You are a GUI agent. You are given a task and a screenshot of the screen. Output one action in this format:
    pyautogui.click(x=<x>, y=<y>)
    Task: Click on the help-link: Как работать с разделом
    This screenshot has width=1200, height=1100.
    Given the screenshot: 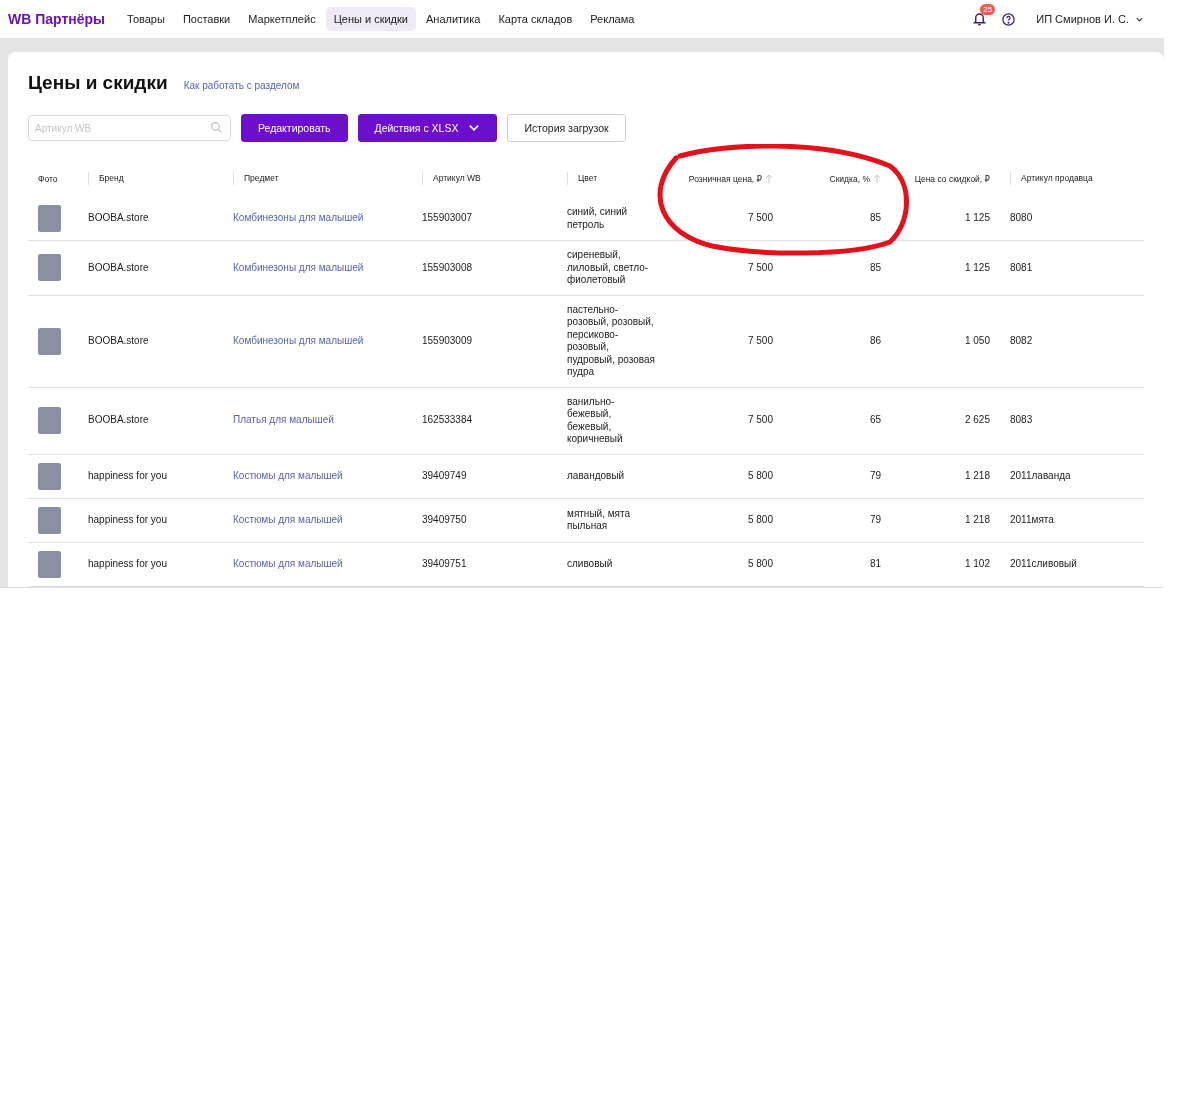 What is the action you would take?
    pyautogui.click(x=241, y=85)
    